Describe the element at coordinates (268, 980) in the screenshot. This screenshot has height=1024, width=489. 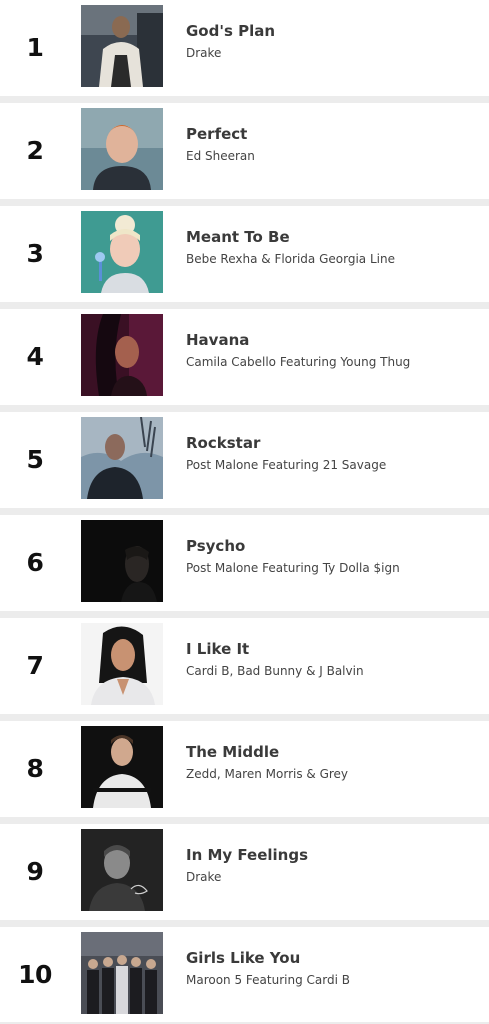
I see `song-artist: Maroon 5 Featuring Cardi B` at that location.